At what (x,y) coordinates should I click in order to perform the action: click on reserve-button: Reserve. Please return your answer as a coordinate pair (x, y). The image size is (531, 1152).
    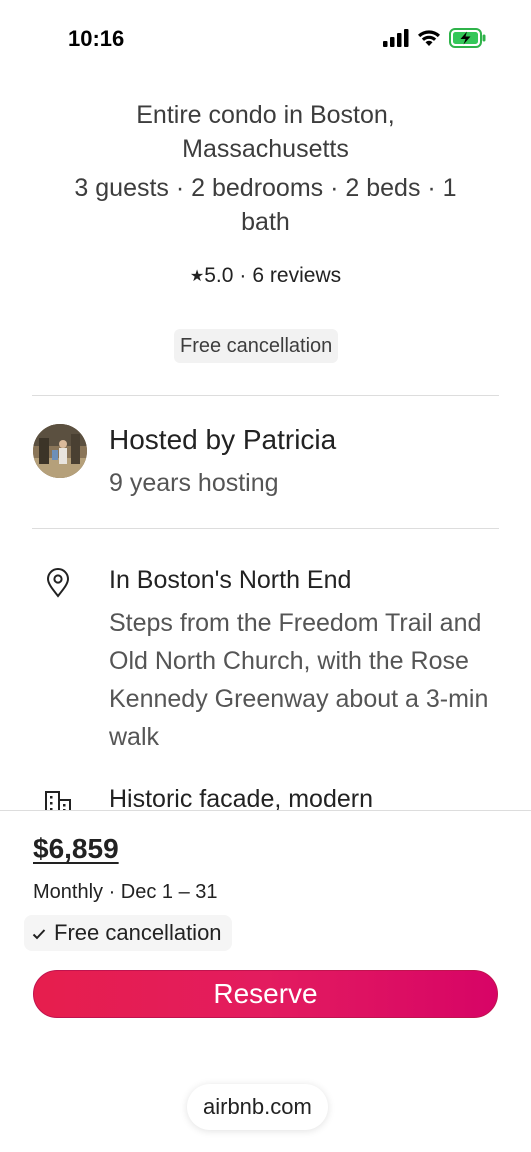
    Looking at the image, I should click on (265, 994).